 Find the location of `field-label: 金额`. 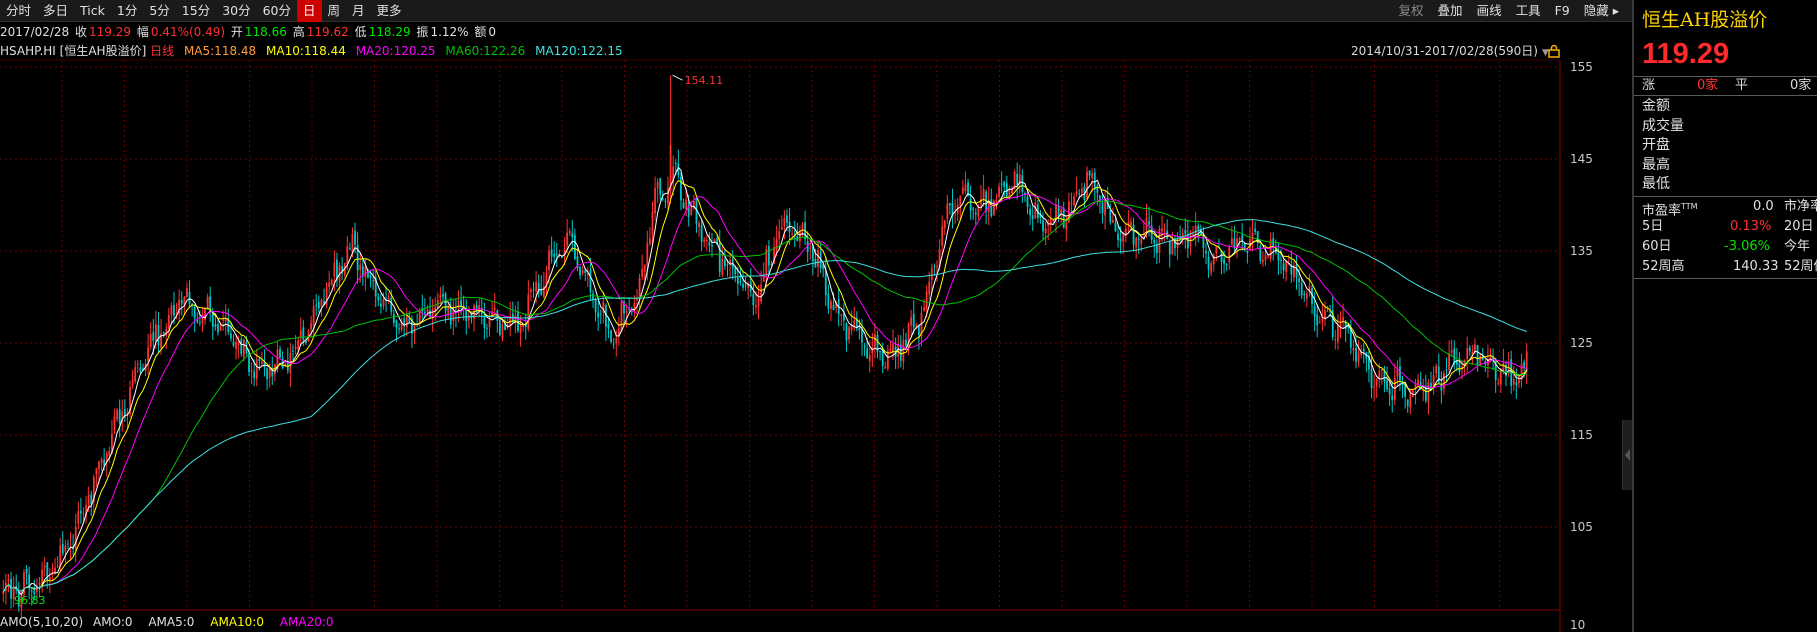

field-label: 金额 is located at coordinates (1656, 106).